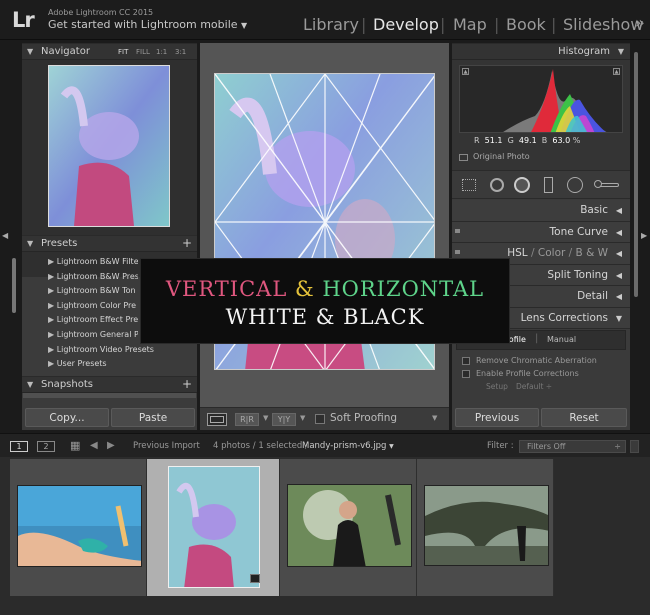 The image size is (650, 615). What do you see at coordinates (517, 253) in the screenshot?
I see `hsl-tab: HSL` at bounding box center [517, 253].